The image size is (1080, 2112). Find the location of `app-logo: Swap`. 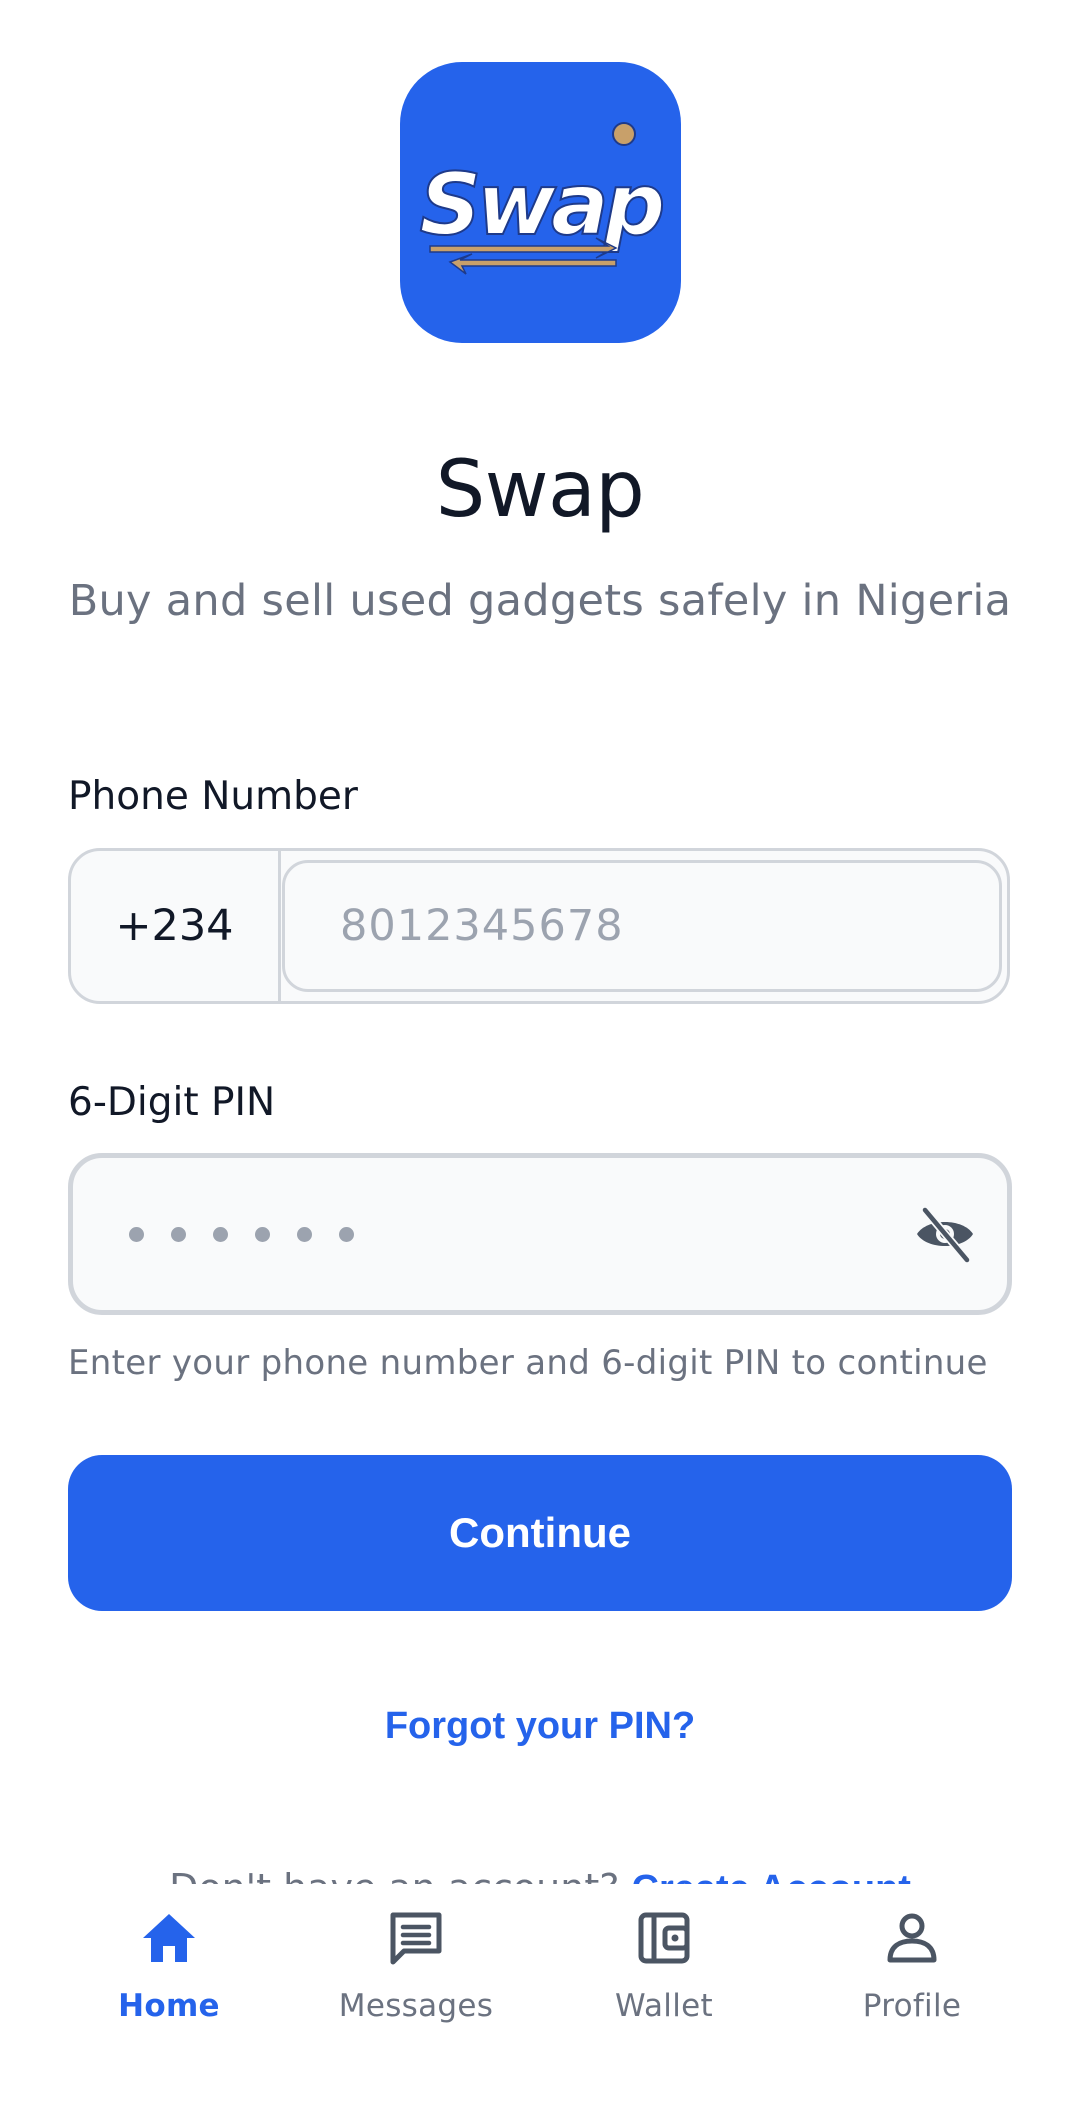

app-logo: Swap is located at coordinates (540, 202).